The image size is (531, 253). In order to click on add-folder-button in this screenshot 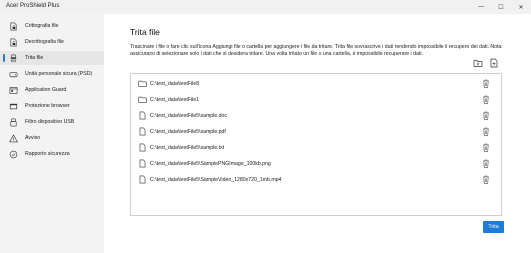, I will do `click(478, 63)`.